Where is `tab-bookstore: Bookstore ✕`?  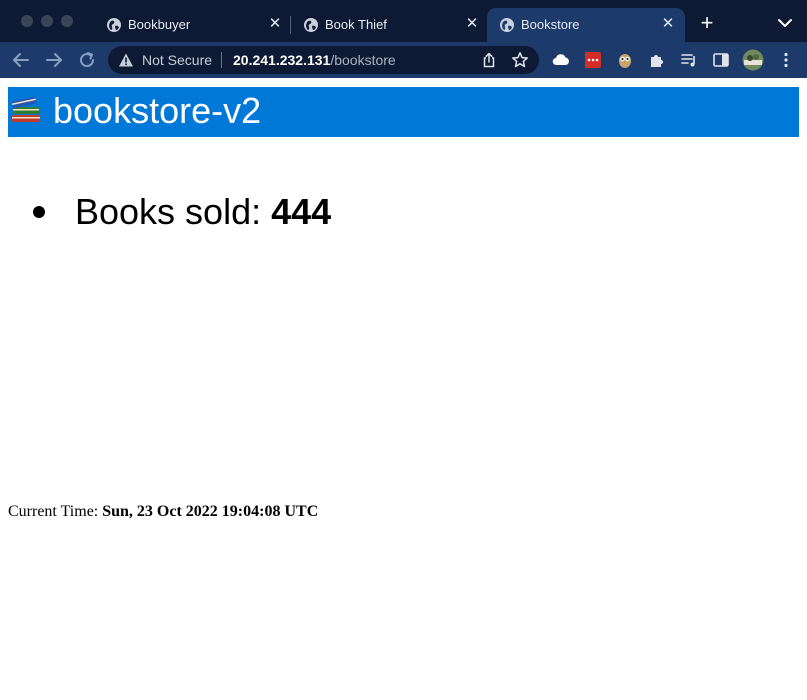 tab-bookstore: Bookstore ✕ is located at coordinates (586, 25).